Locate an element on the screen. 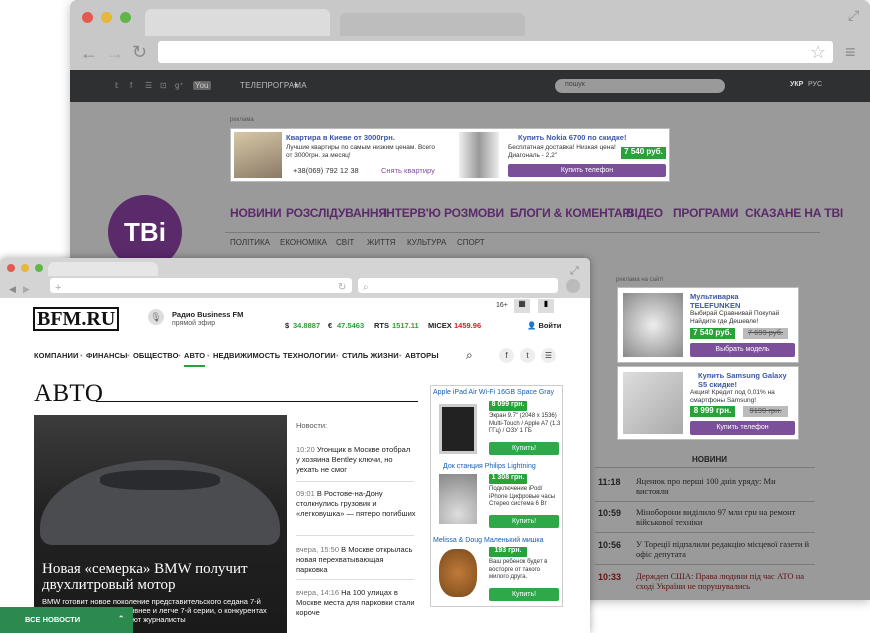 This screenshot has width=870, height=633. nav-talks: РОЗМОВИ is located at coordinates (474, 213).